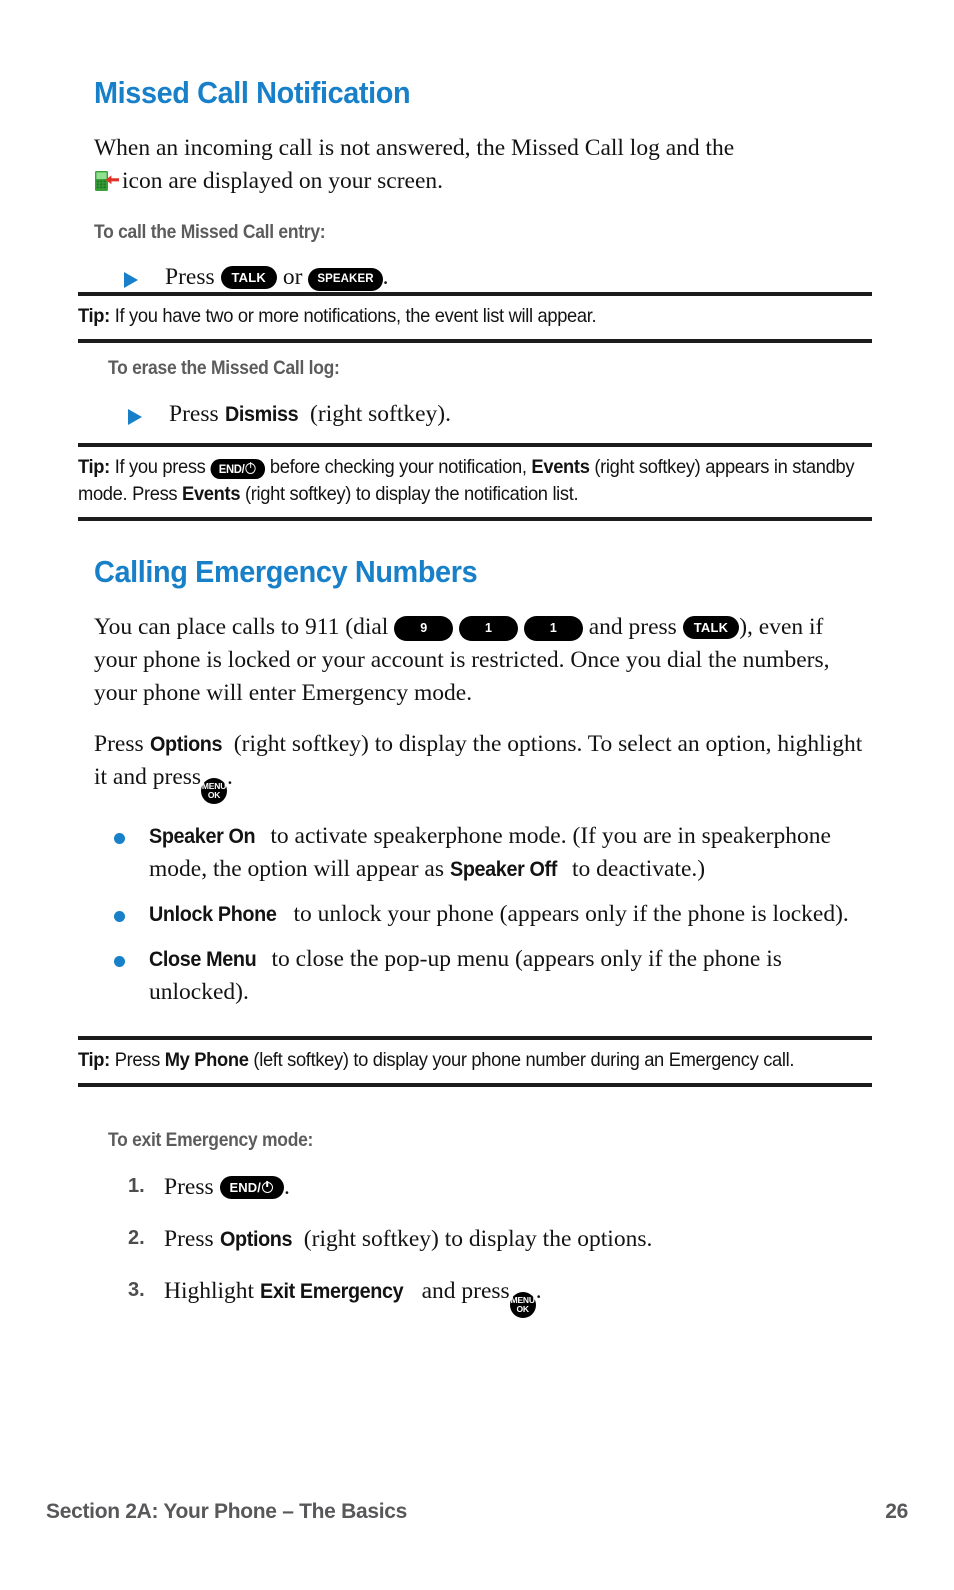 The height and width of the screenshot is (1590, 954). Describe the element at coordinates (202, 836) in the screenshot. I see `speaker-on-option-label: Speaker On` at that location.